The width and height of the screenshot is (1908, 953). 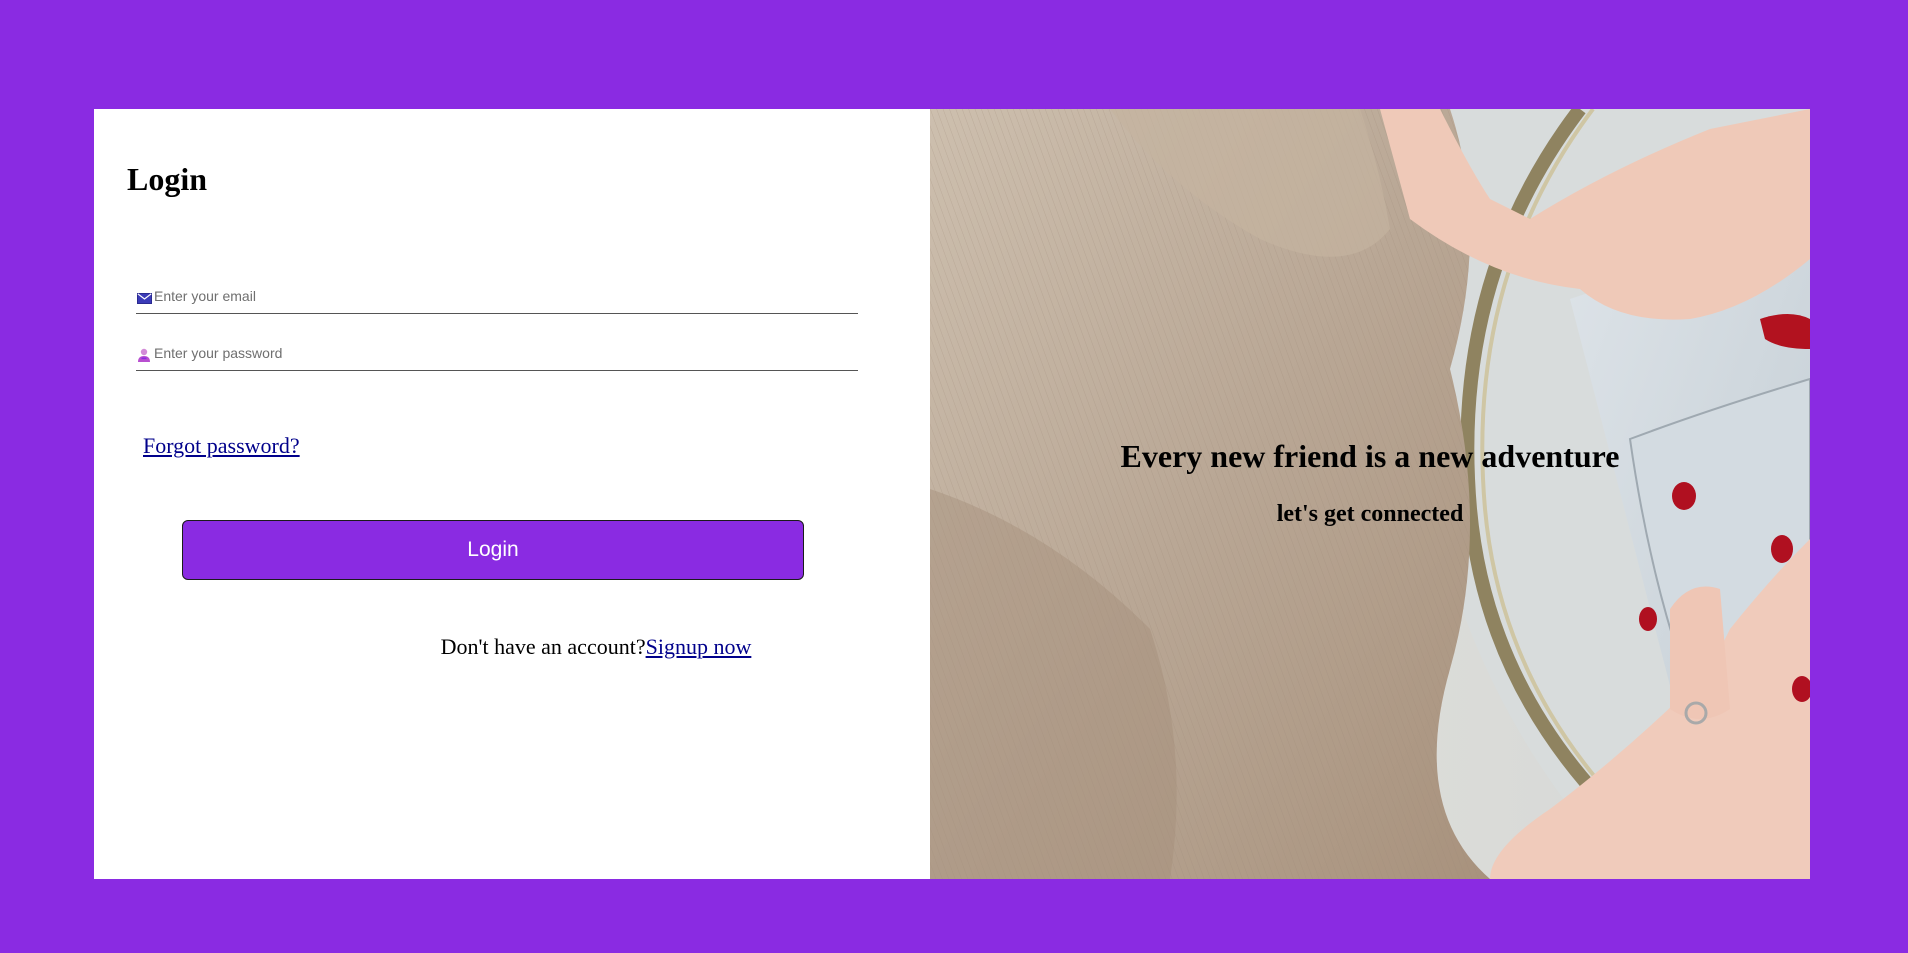 I want to click on hero-subline: let's get connected, so click(x=1370, y=514).